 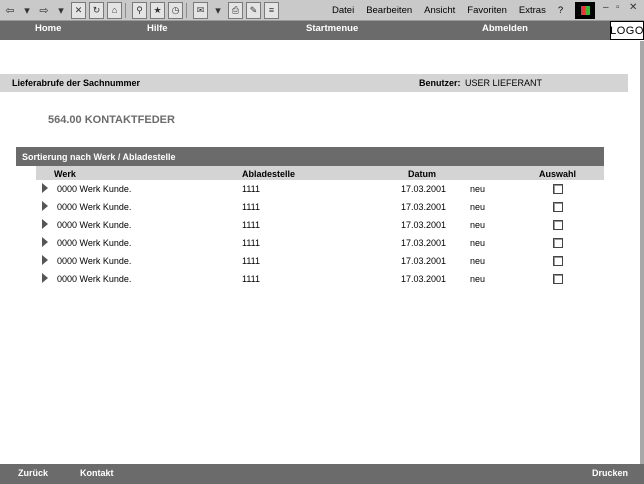 I want to click on contact-link: Kontakt, so click(x=97, y=473).